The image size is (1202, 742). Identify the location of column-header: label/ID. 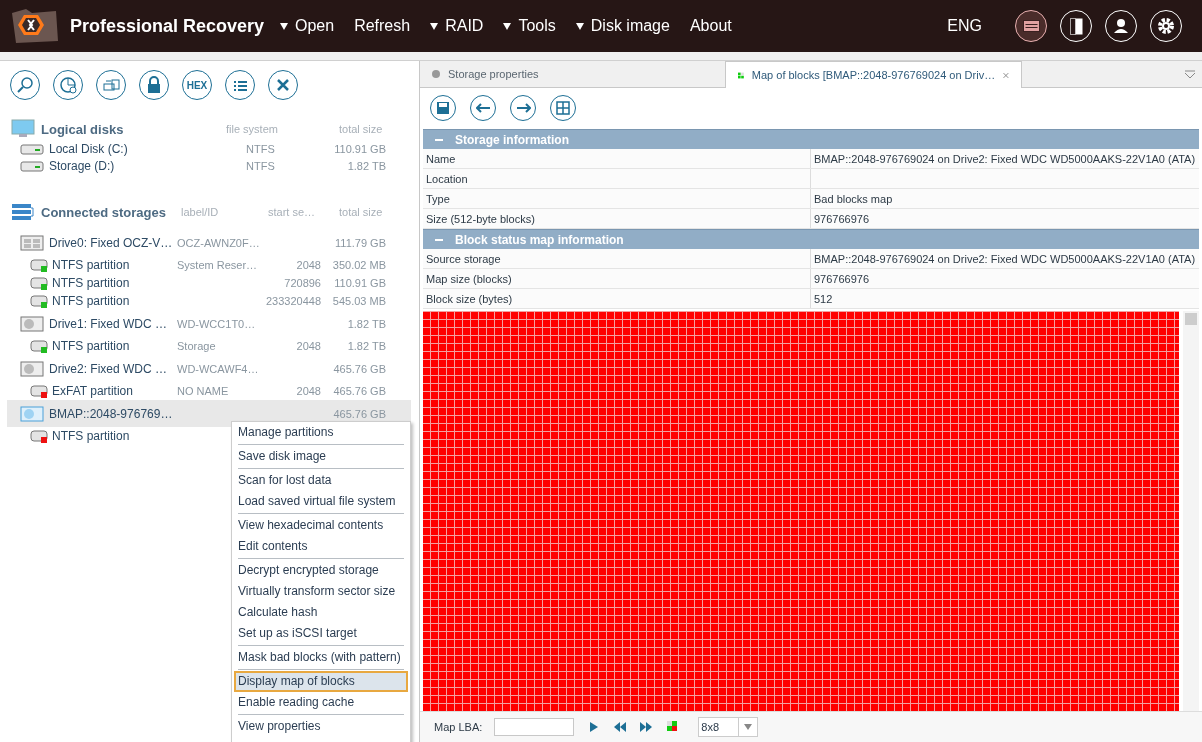
(200, 212).